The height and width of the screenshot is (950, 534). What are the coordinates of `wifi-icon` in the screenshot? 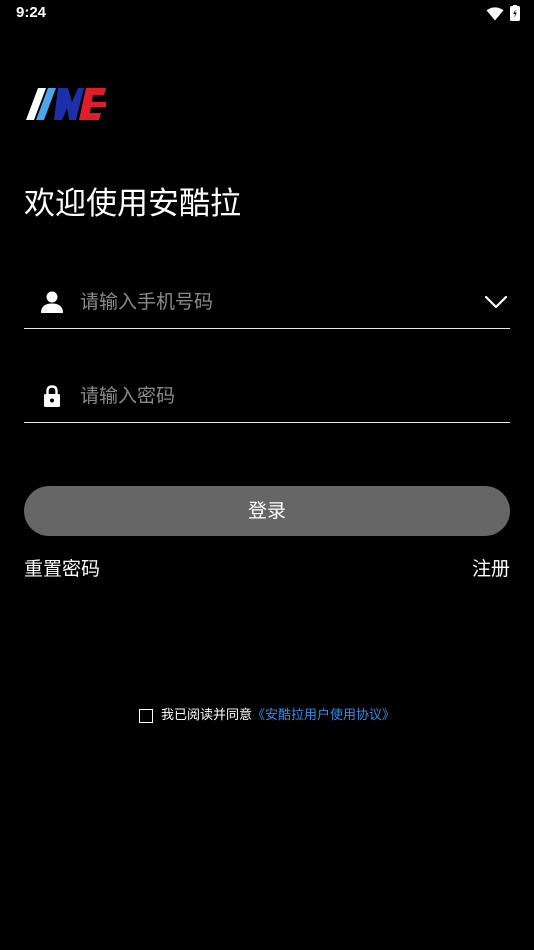 It's located at (495, 15).